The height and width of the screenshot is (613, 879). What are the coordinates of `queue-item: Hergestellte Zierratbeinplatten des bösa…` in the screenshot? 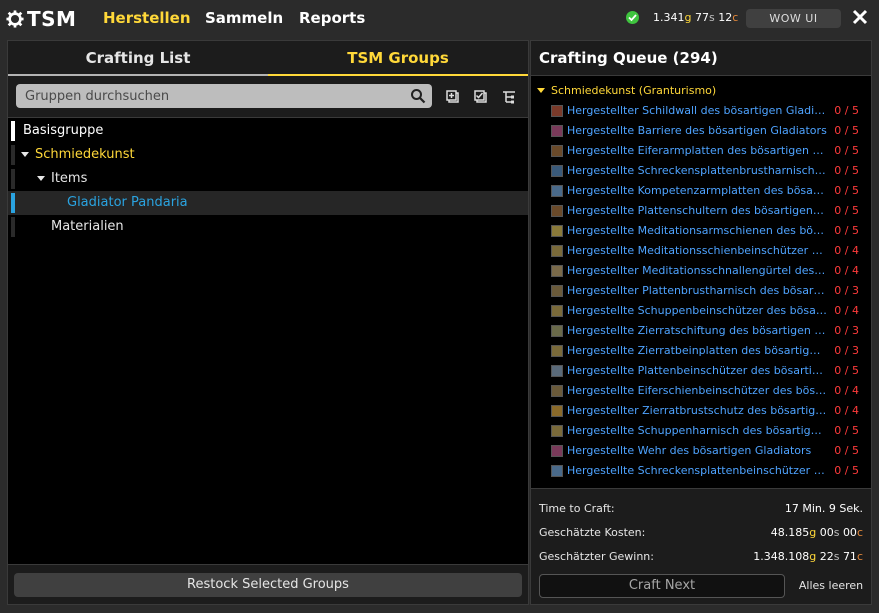 It's located at (701, 351).